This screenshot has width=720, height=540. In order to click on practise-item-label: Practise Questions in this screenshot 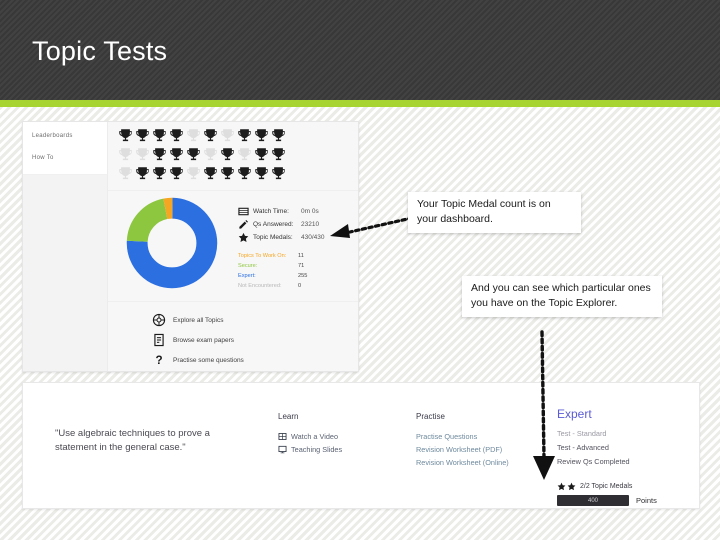, I will do `click(447, 436)`.